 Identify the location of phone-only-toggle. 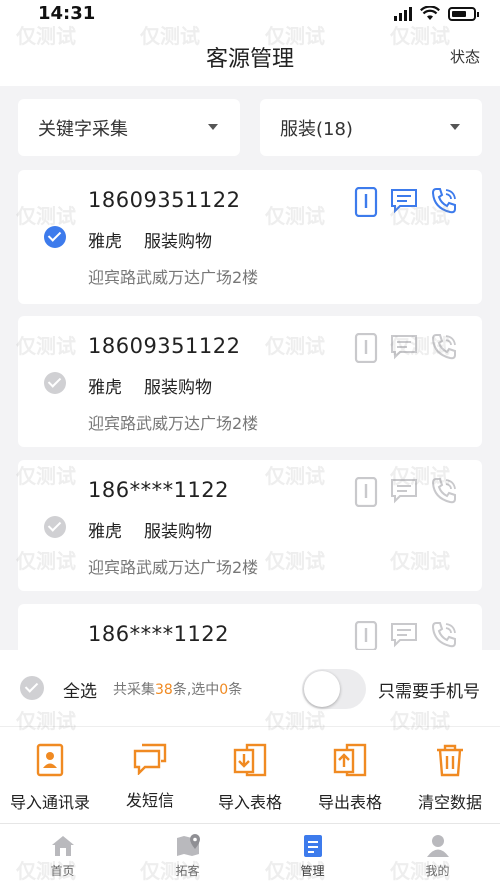
(334, 689).